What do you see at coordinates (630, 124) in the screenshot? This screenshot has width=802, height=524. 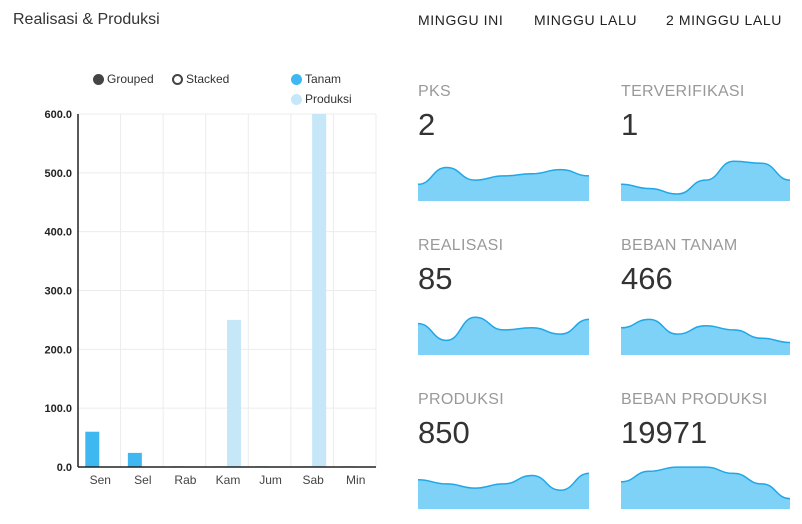 I see `stat-card-value: 1` at bounding box center [630, 124].